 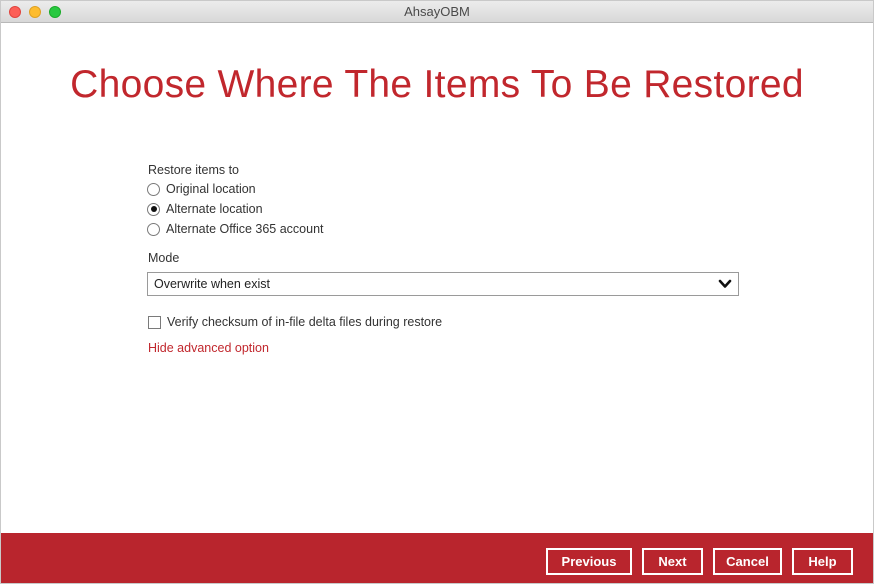 What do you see at coordinates (672, 561) in the screenshot?
I see `next-button: Next` at bounding box center [672, 561].